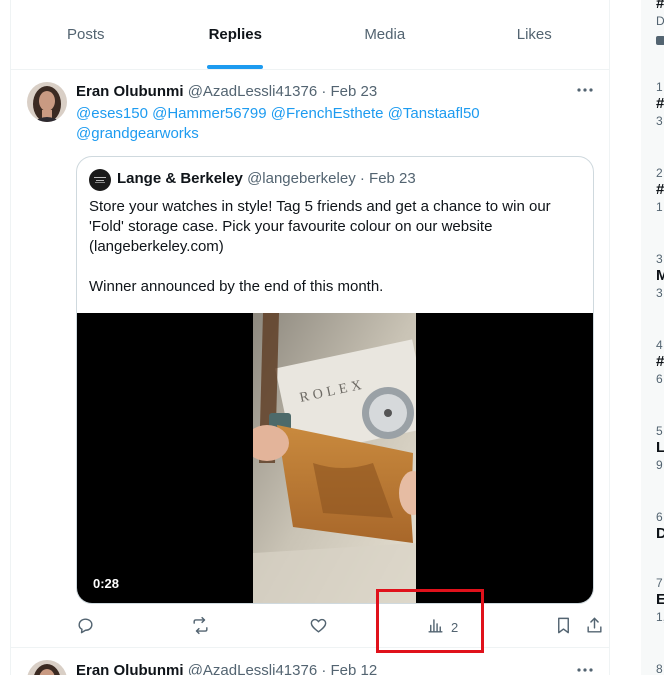 This screenshot has width=664, height=675. I want to click on trend-item: 5 L 9, so click(660, 448).